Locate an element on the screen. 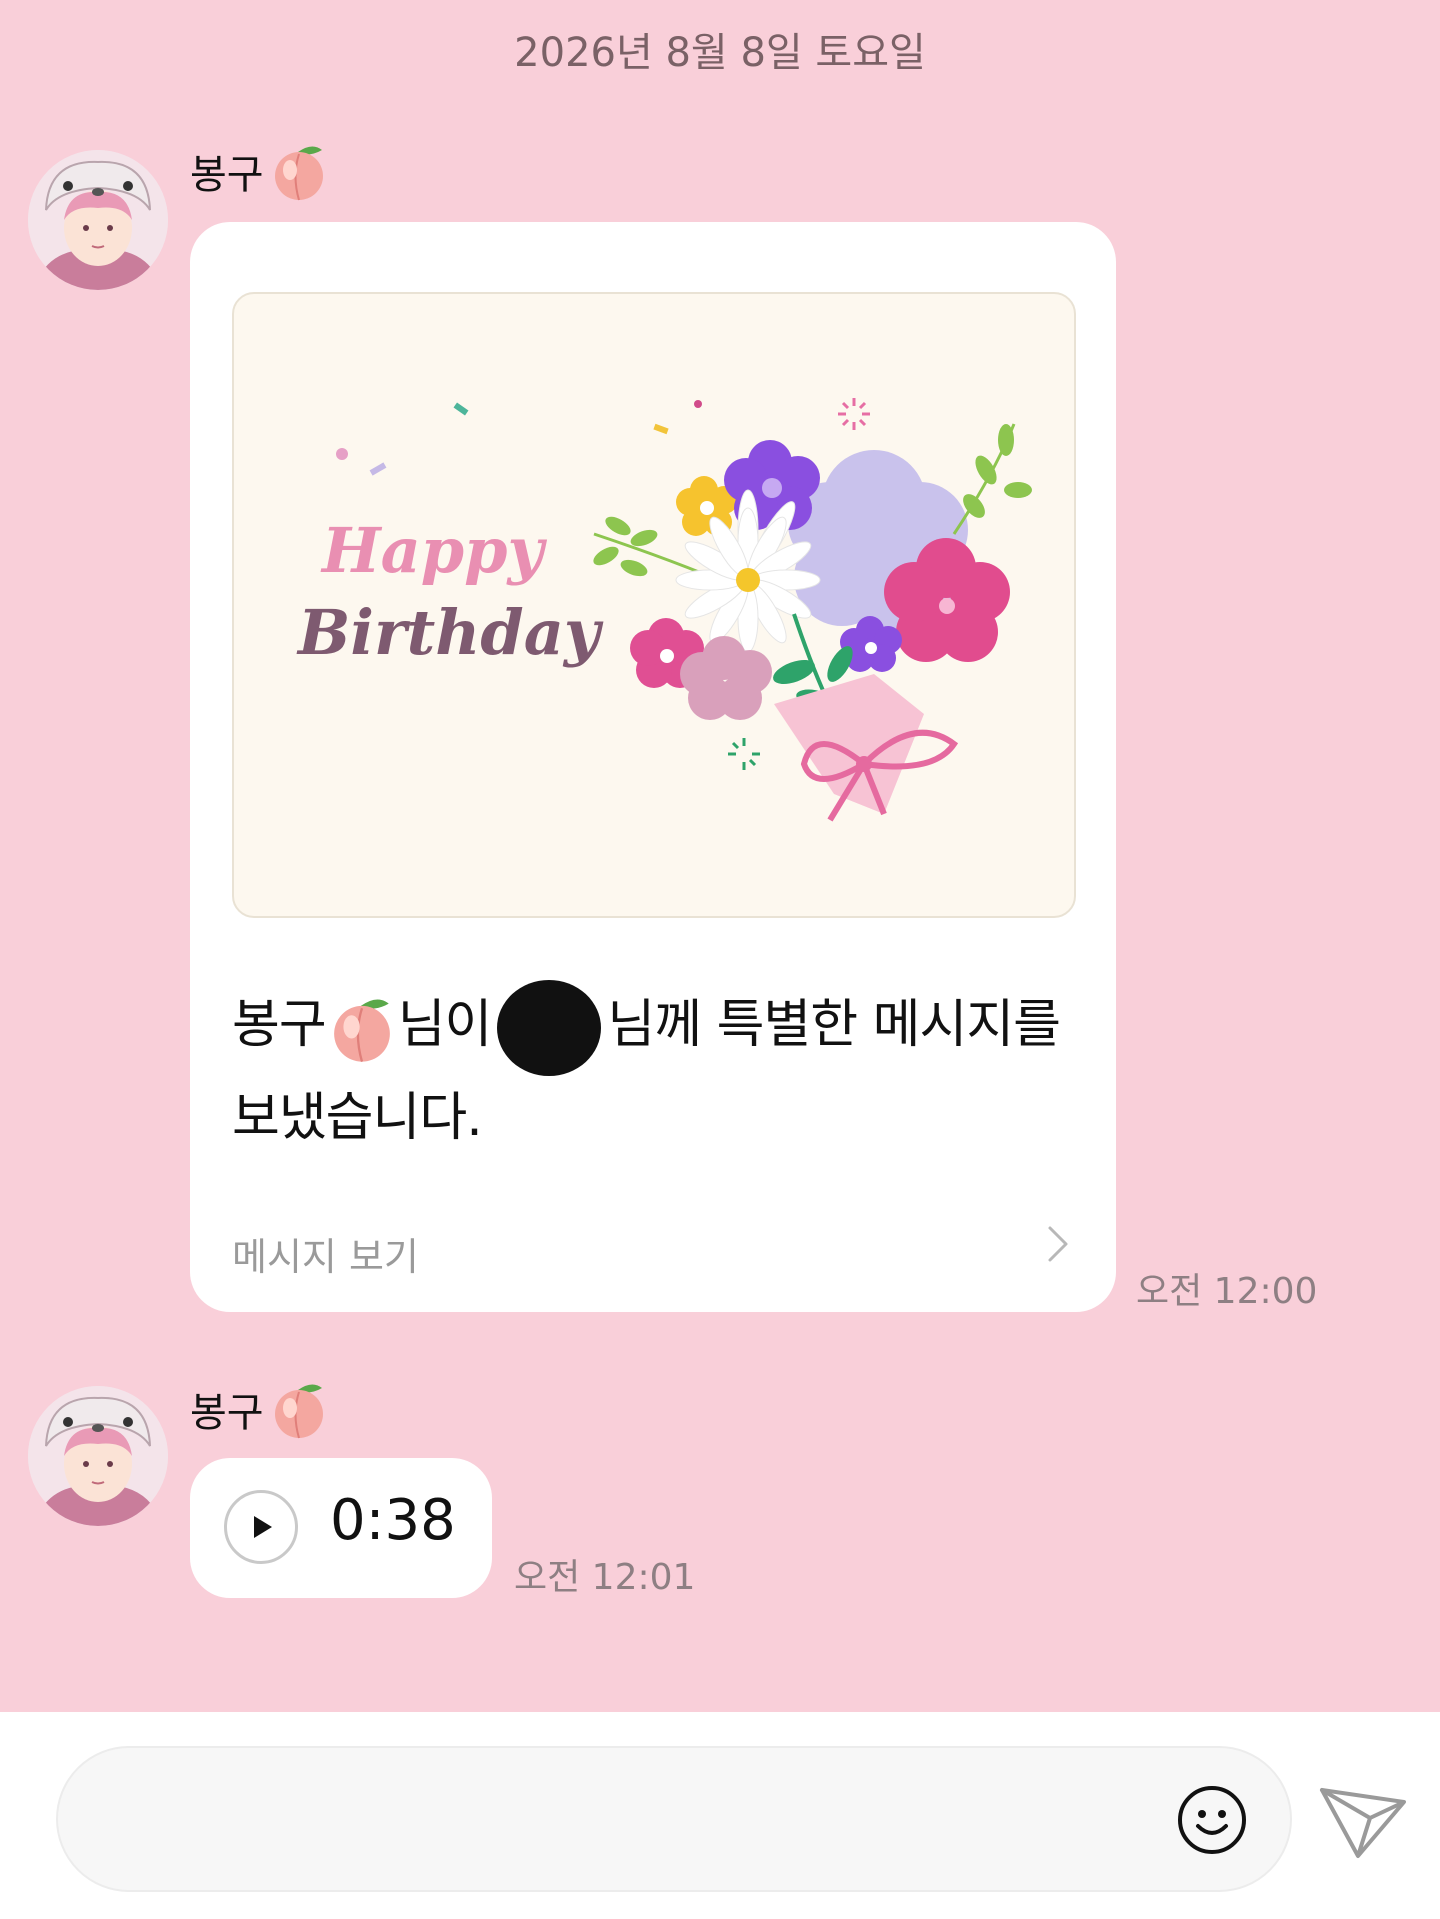 The image size is (1440, 1919). message-time: 오전 12:00 is located at coordinates (1227, 1291).